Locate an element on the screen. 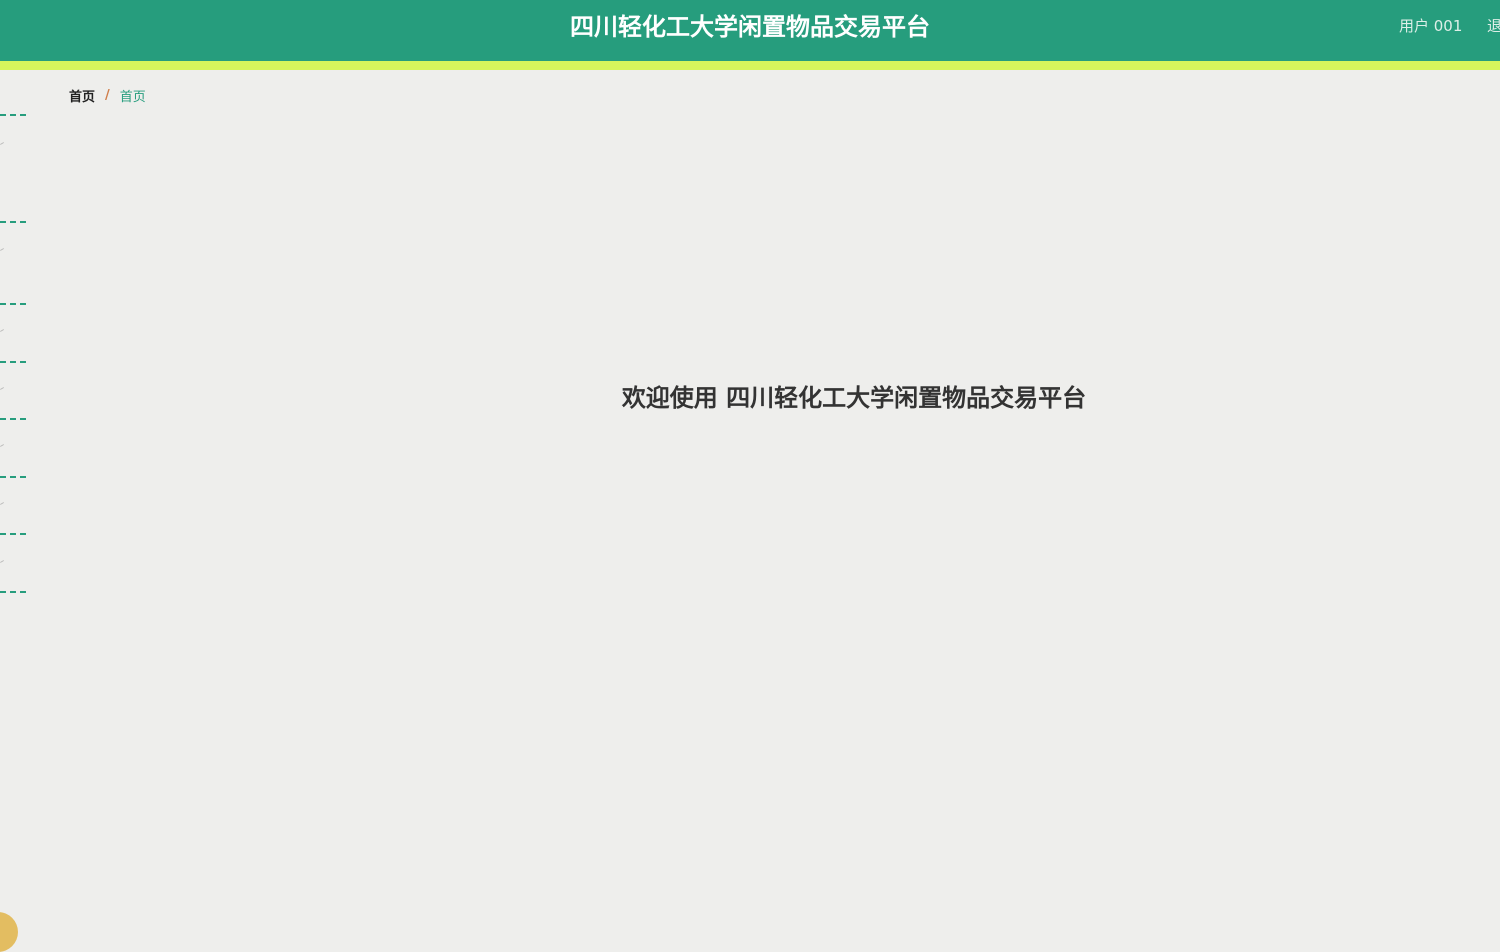 Image resolution: width=1500 pixels, height=952 pixels. breadcrumb-home-link: 首页 is located at coordinates (82, 95).